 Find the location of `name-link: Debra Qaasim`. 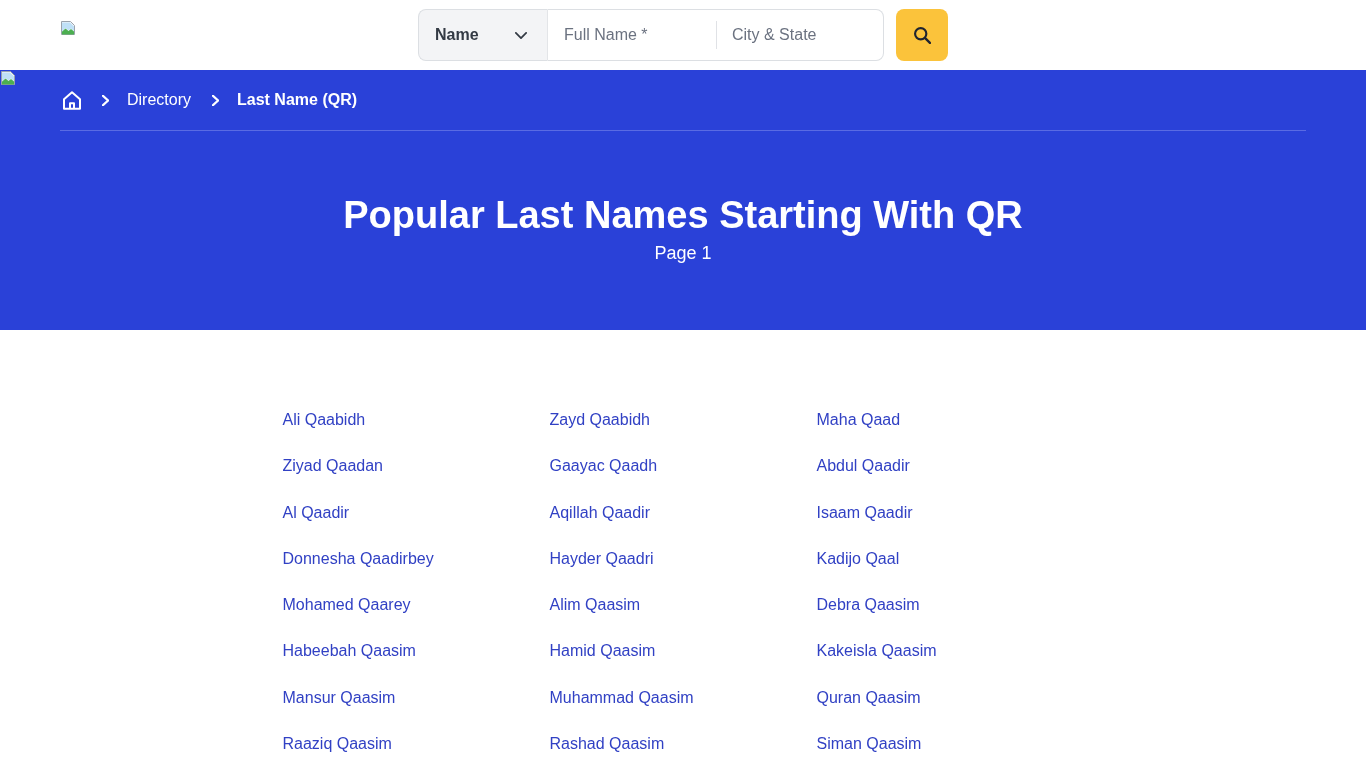

name-link: Debra Qaasim is located at coordinates (868, 605).